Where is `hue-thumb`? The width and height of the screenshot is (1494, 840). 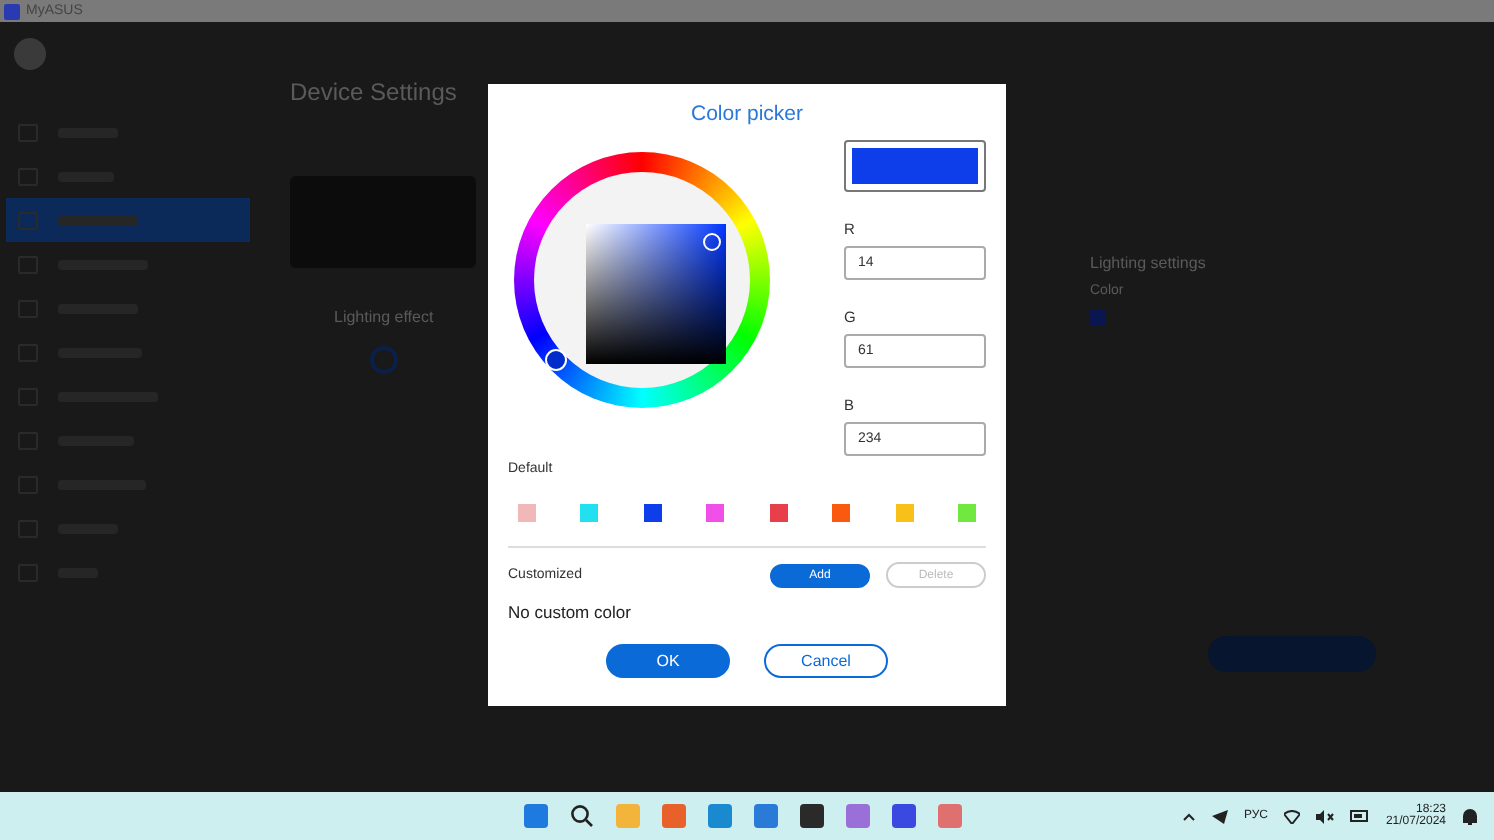
hue-thumb is located at coordinates (555, 360).